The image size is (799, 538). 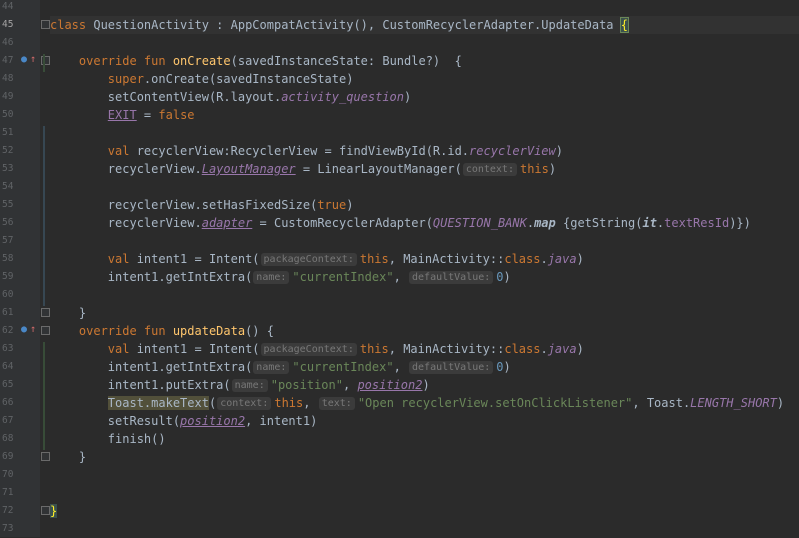 What do you see at coordinates (201, 61) in the screenshot?
I see `code-token: onCreate` at bounding box center [201, 61].